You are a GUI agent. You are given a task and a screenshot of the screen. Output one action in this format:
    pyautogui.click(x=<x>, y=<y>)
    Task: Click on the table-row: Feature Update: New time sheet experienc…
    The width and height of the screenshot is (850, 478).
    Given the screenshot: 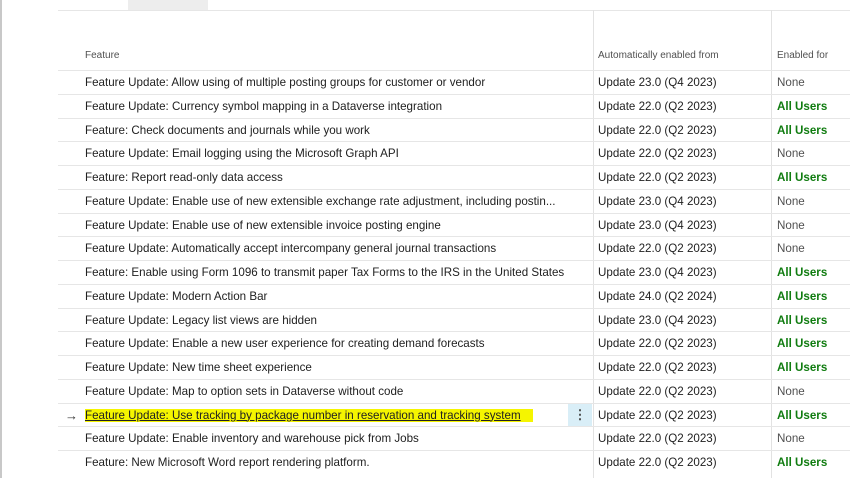 What is the action you would take?
    pyautogui.click(x=454, y=367)
    